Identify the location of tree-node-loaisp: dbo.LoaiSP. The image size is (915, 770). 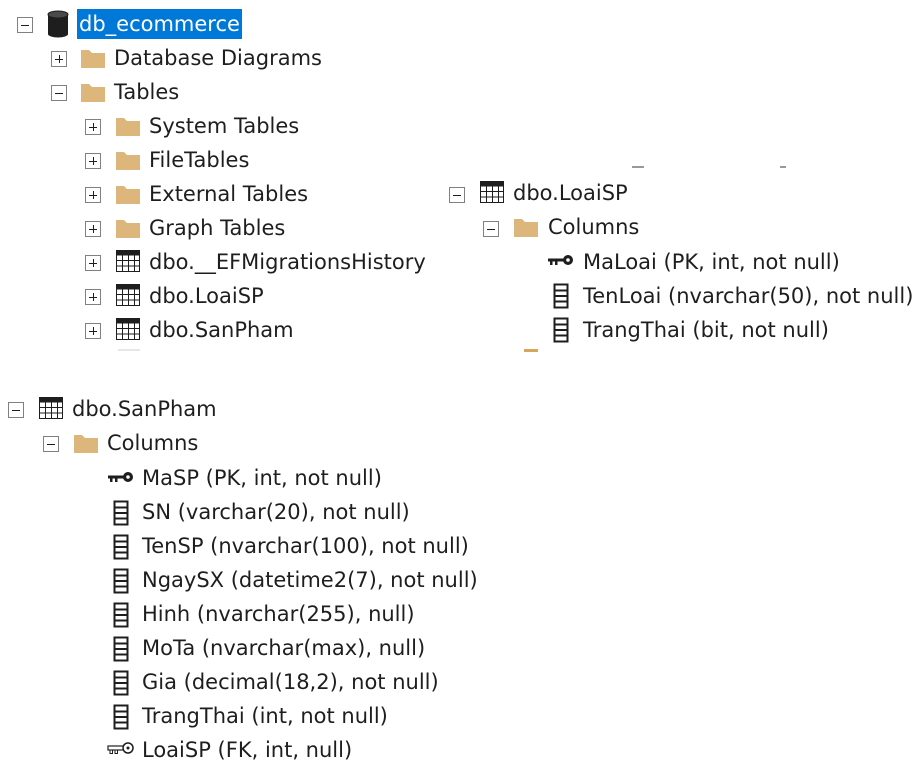
(206, 296).